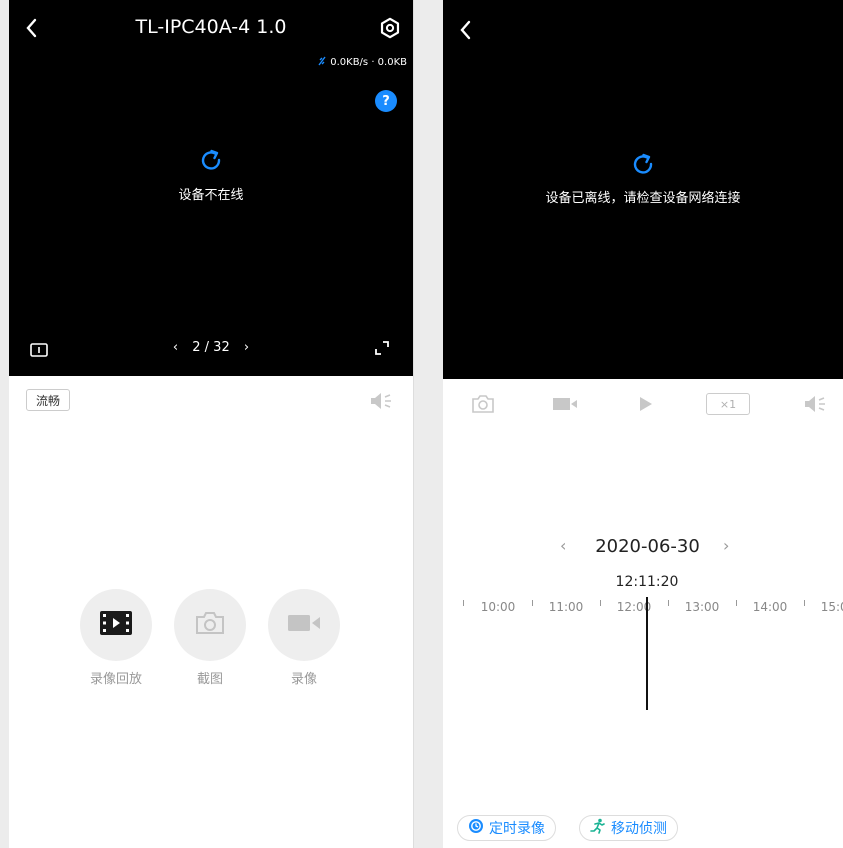 This screenshot has height=848, width=843. What do you see at coordinates (639, 829) in the screenshot?
I see `legend-label: 移动侦测` at bounding box center [639, 829].